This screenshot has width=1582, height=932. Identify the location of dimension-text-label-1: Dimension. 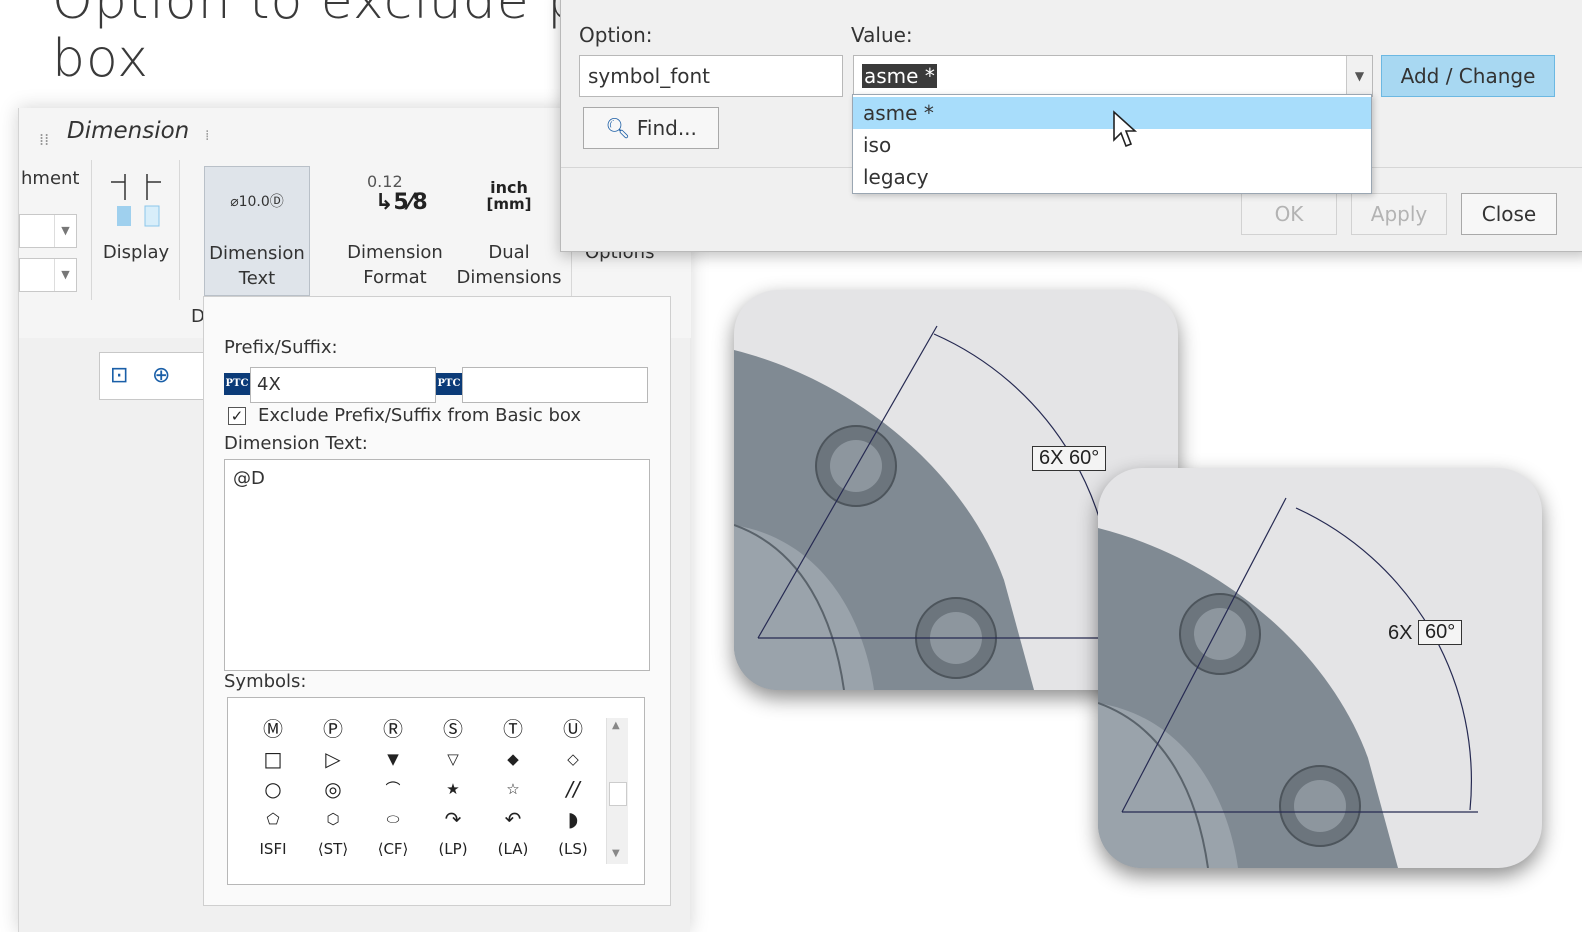
(257, 253).